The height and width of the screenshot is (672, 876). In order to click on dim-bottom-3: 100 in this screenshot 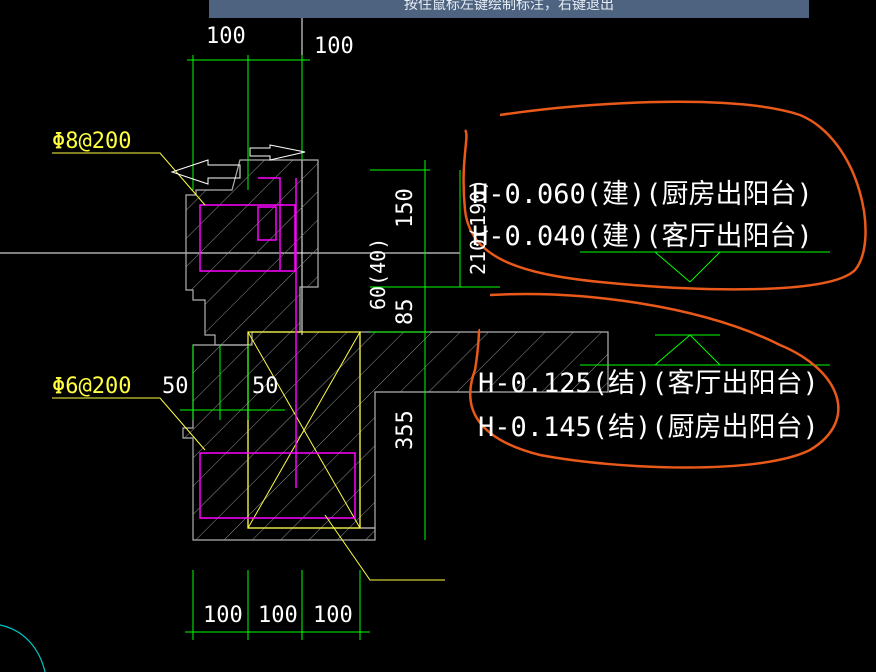, I will do `click(333, 615)`.